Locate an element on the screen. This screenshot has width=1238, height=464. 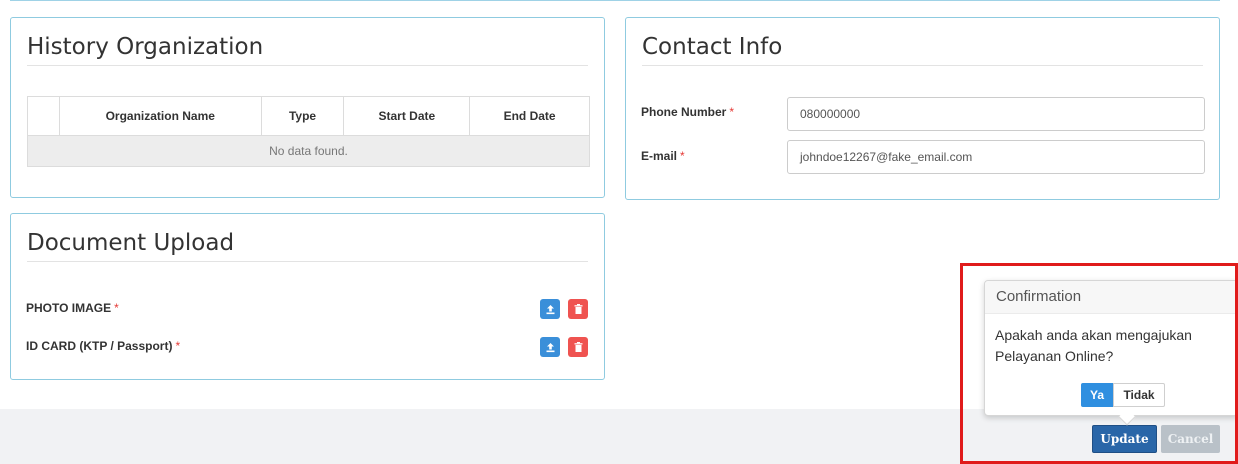
history-organization-title: History Organization is located at coordinates (145, 47).